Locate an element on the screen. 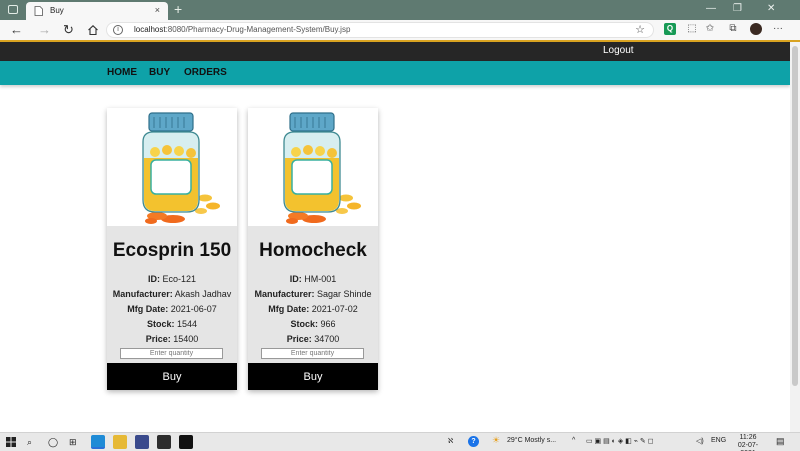 The height and width of the screenshot is (451, 800). widgets-icon: ⊞ is located at coordinates (73, 442).